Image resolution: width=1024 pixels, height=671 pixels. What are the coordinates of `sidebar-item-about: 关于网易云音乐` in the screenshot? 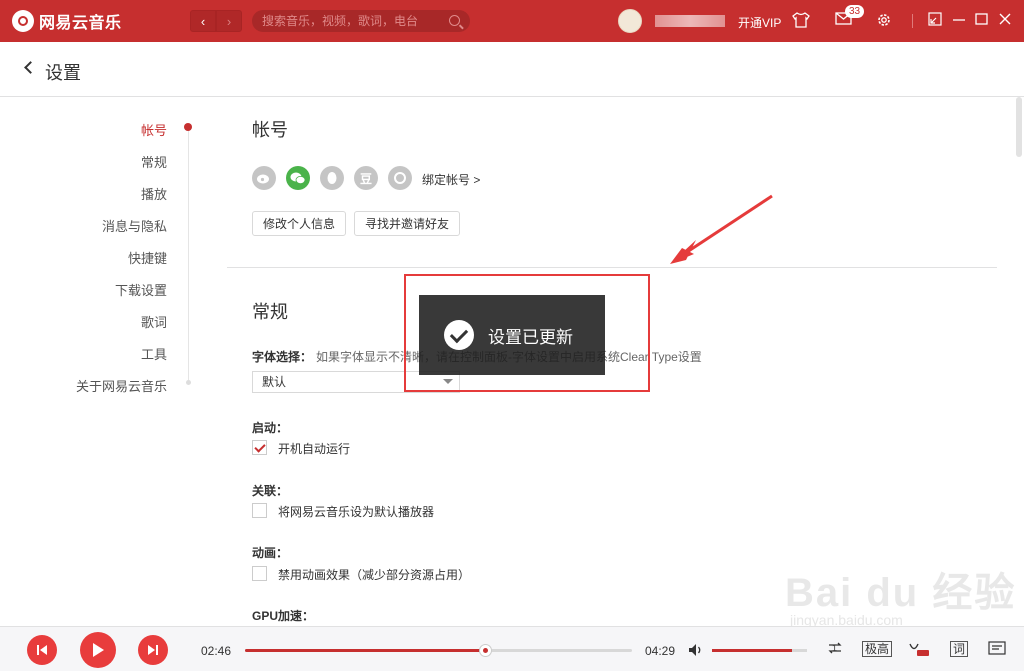 It's located at (121, 385).